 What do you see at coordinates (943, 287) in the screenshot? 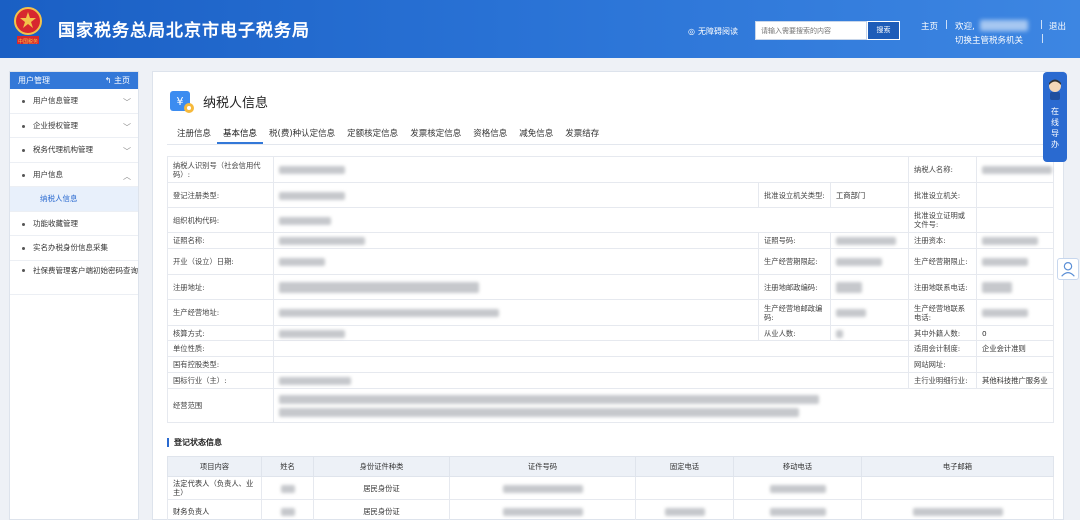
I see `label-reg-phone: 注册地联系电话:` at bounding box center [943, 287].